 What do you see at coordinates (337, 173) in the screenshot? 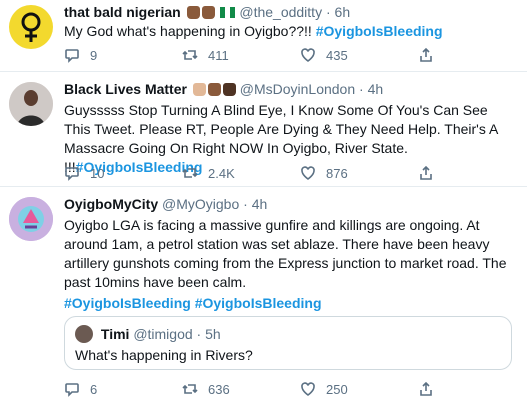
I see `like-count: 876` at bounding box center [337, 173].